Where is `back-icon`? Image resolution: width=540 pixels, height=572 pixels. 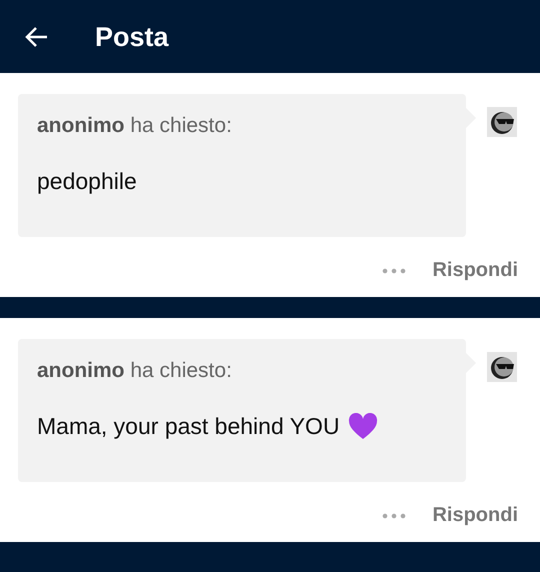
back-icon is located at coordinates (37, 37).